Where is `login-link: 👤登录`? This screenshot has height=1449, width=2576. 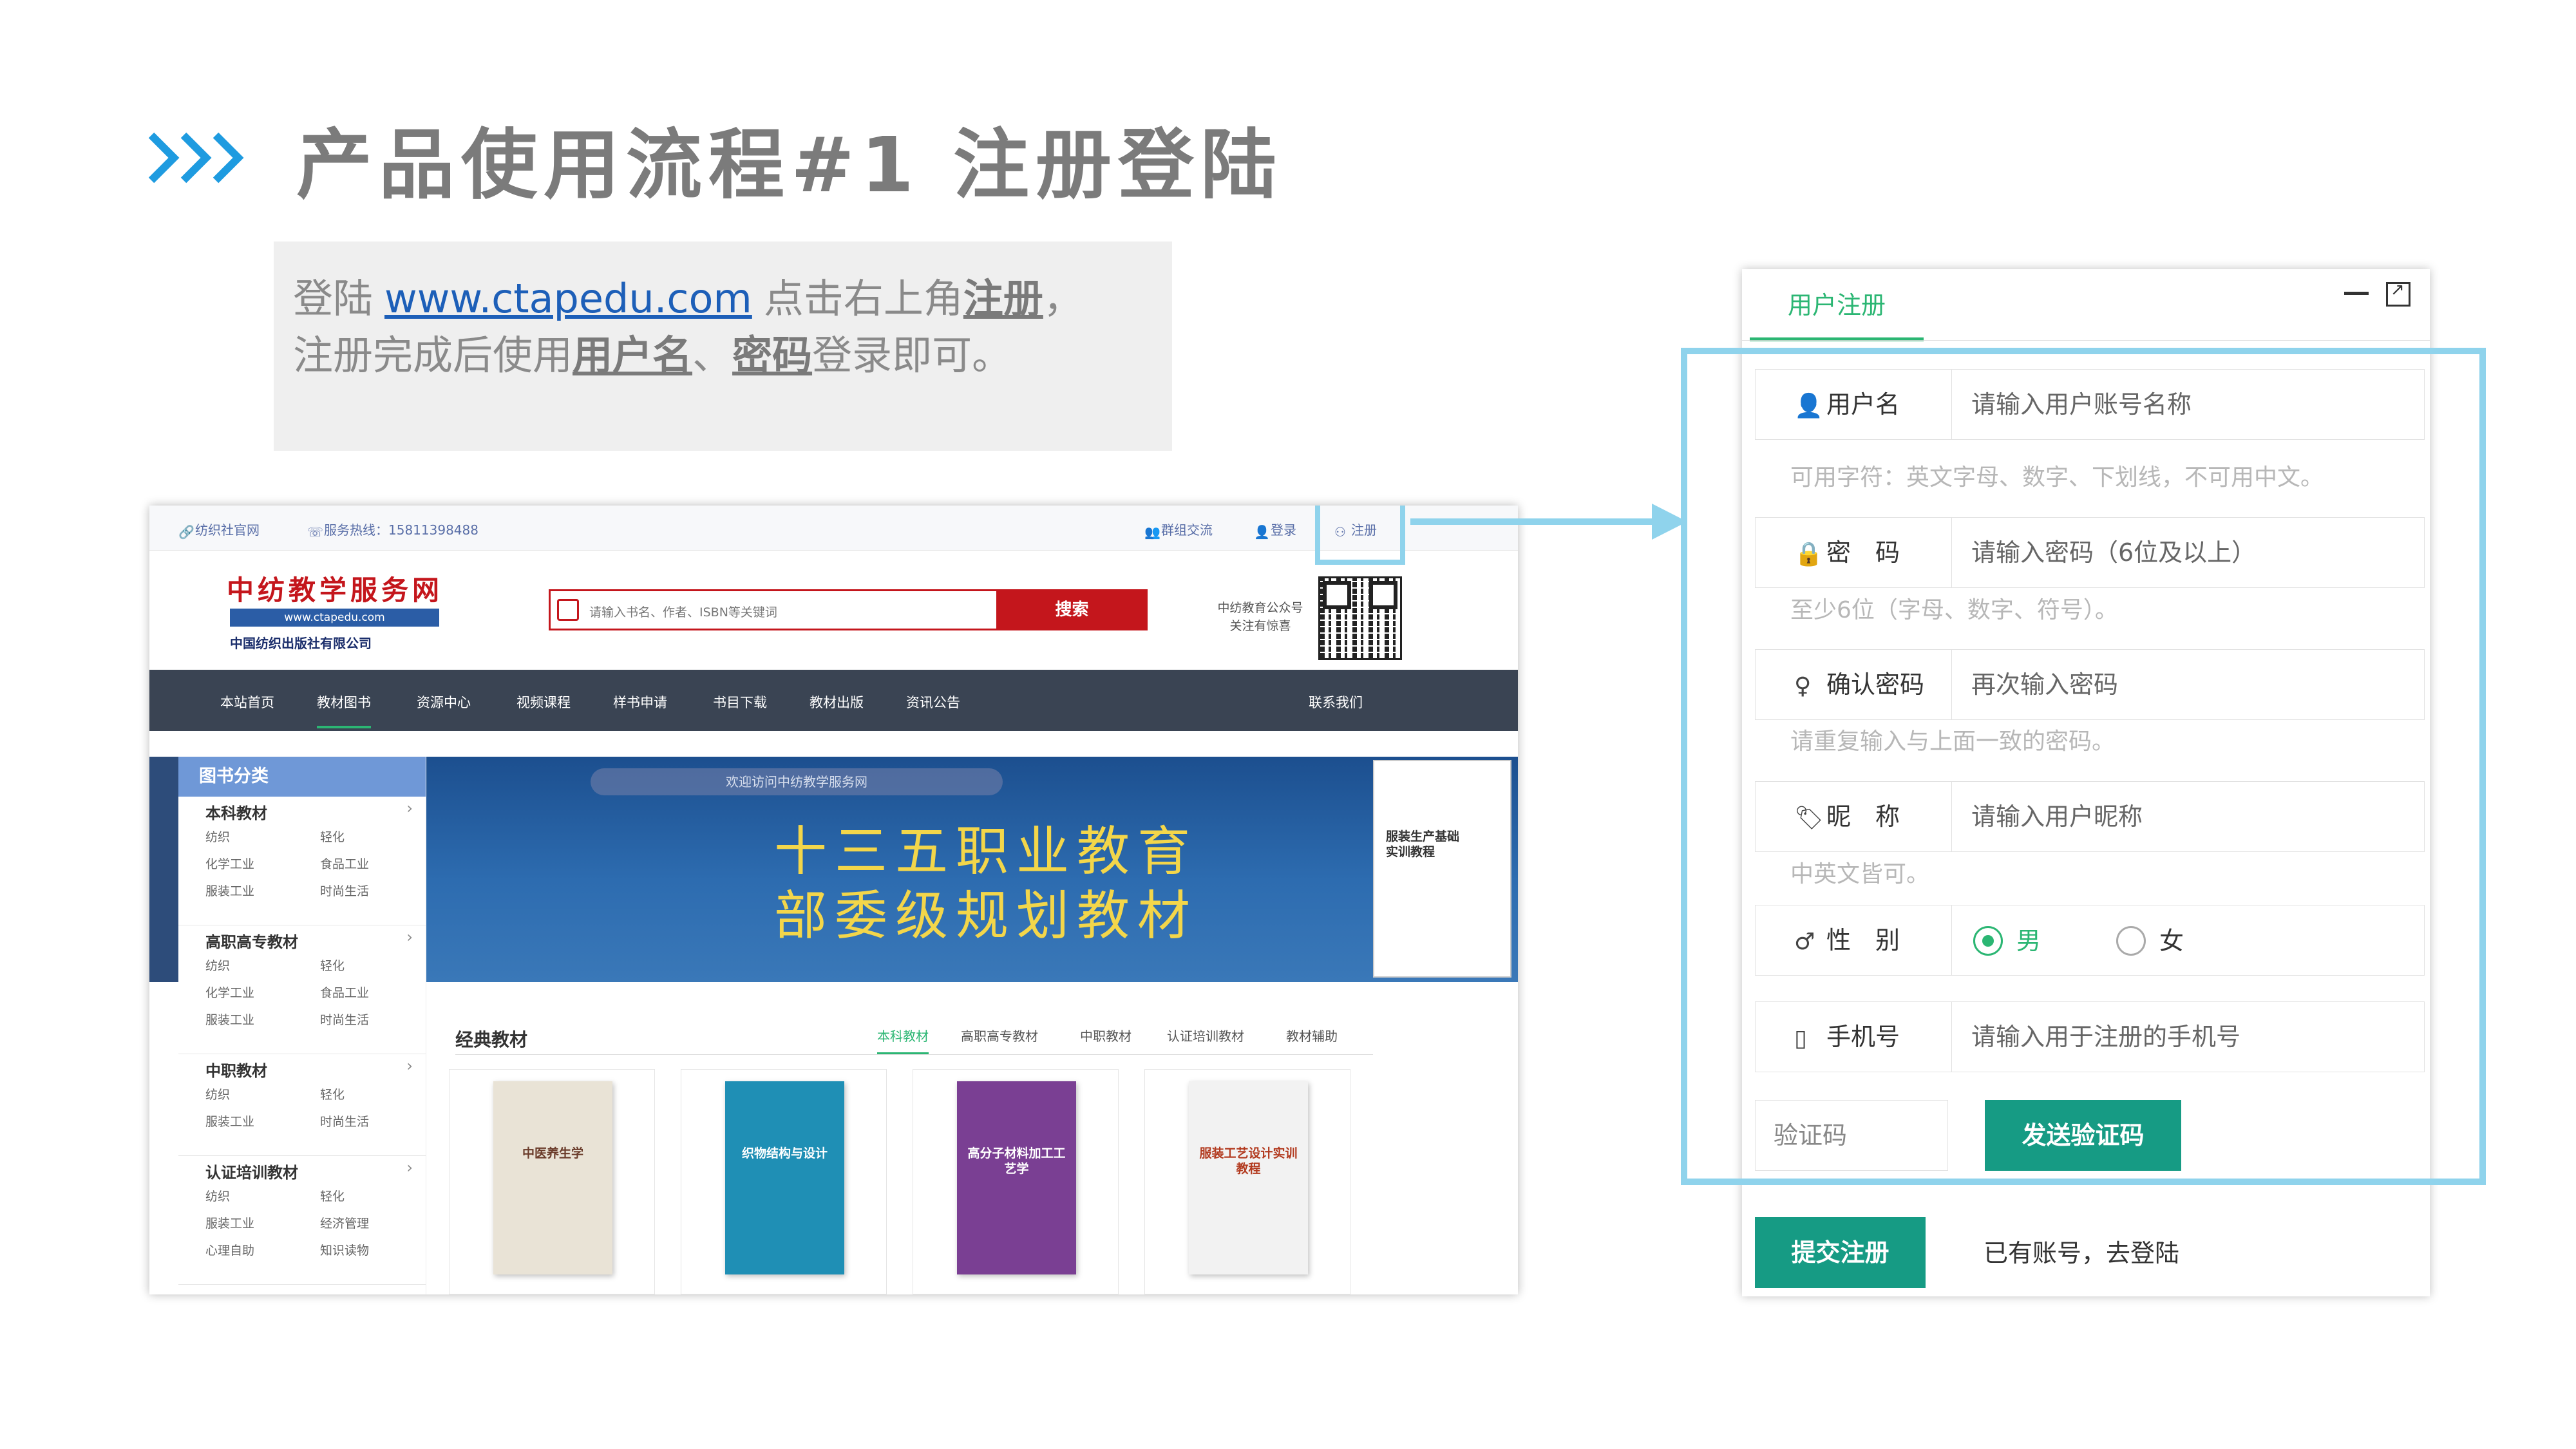 login-link: 👤登录 is located at coordinates (1275, 530).